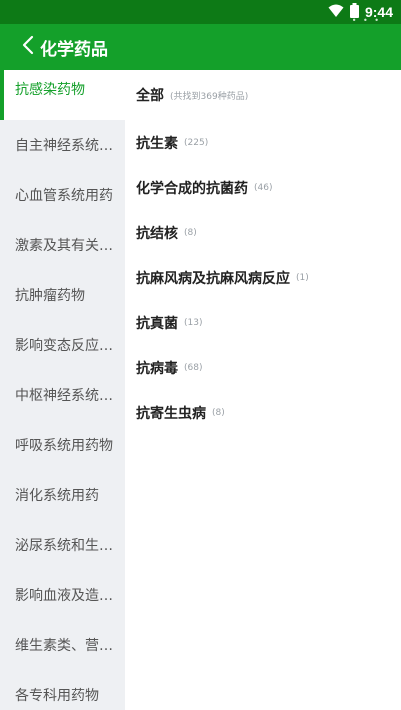 The height and width of the screenshot is (710, 401). Describe the element at coordinates (263, 412) in the screenshot. I see `subcategory-antiparasitic: 抗寄生虫病 (8)` at that location.